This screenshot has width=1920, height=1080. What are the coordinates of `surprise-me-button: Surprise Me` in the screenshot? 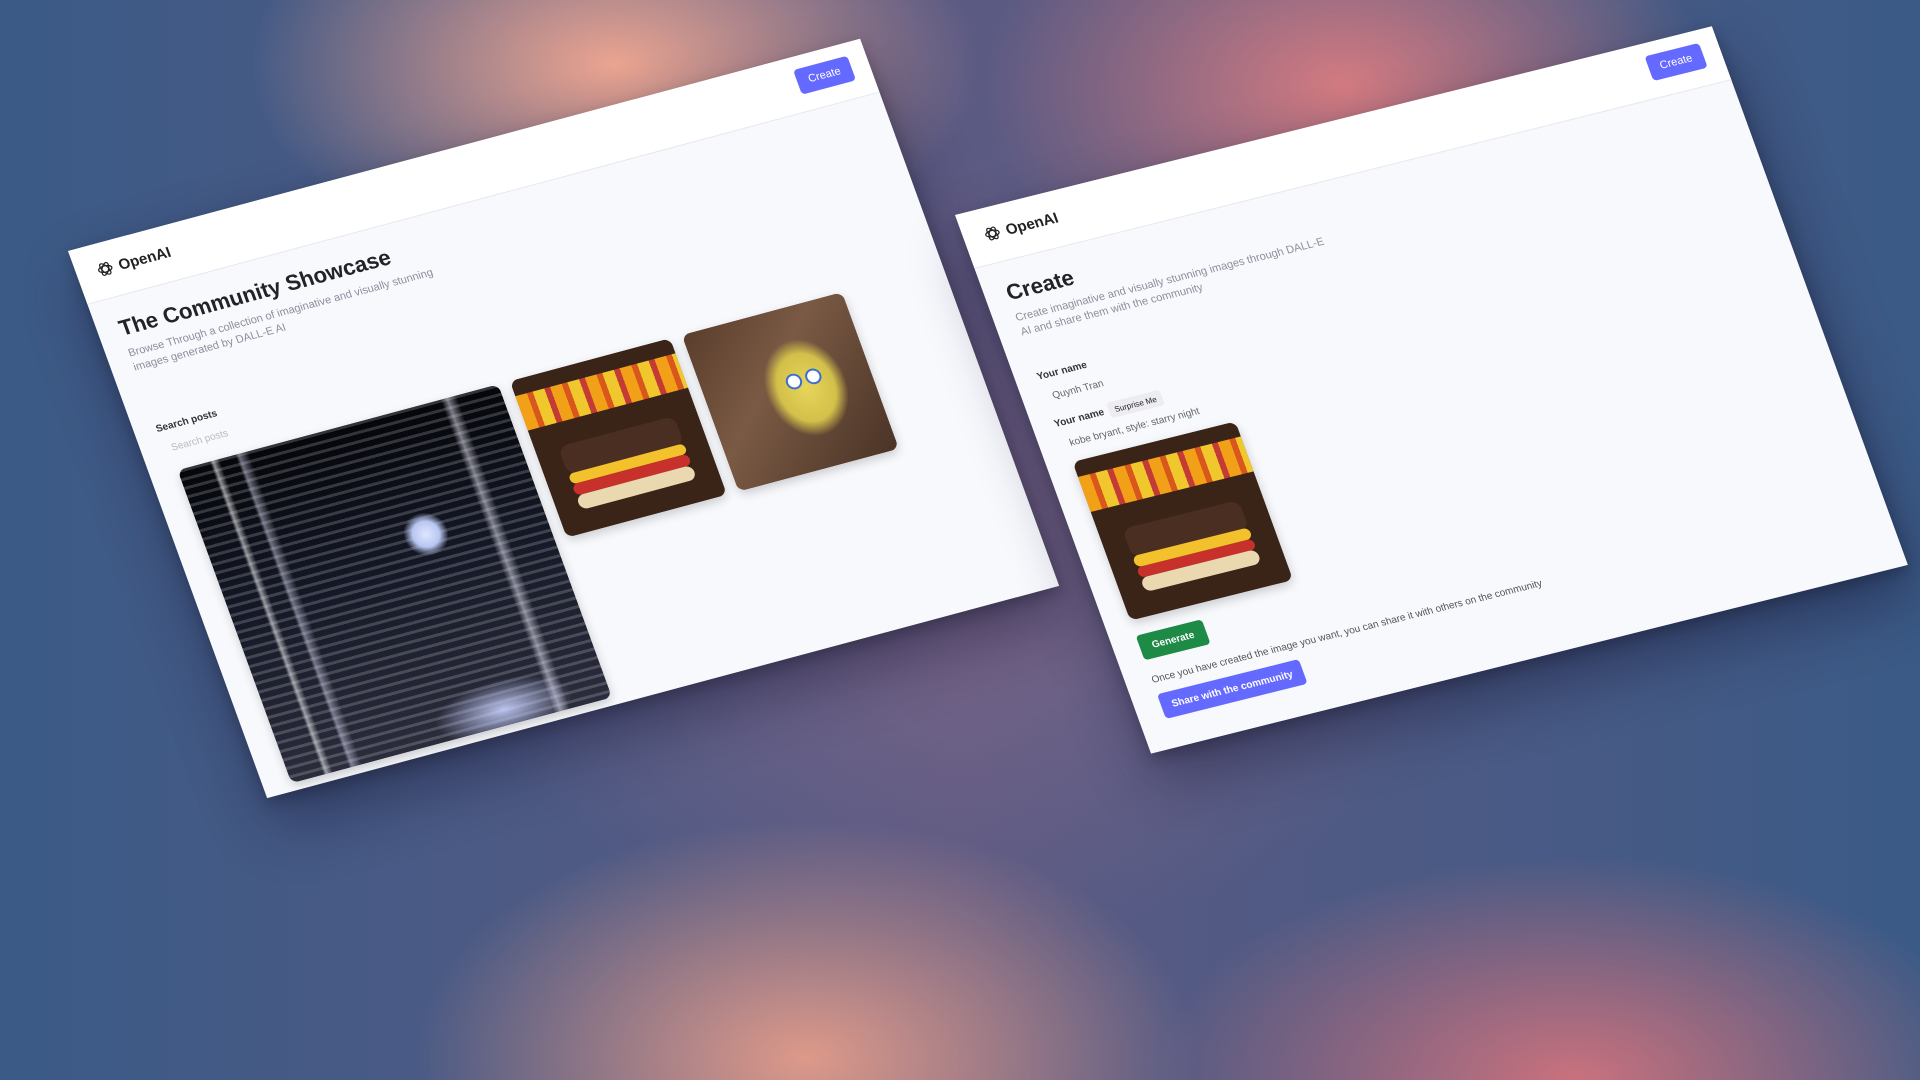 It's located at (1135, 404).